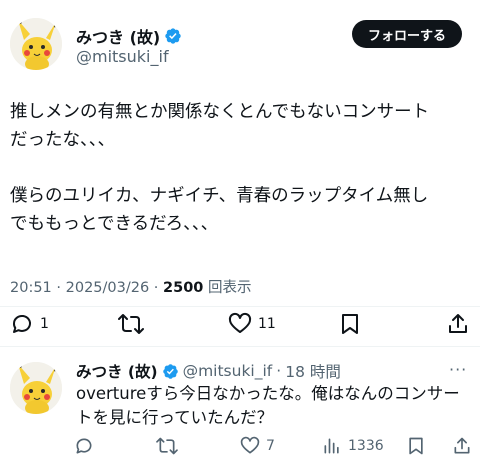  I want to click on reply-text-line: overtureすら今日なかったな。俺はなんのコンサー, so click(268, 393).